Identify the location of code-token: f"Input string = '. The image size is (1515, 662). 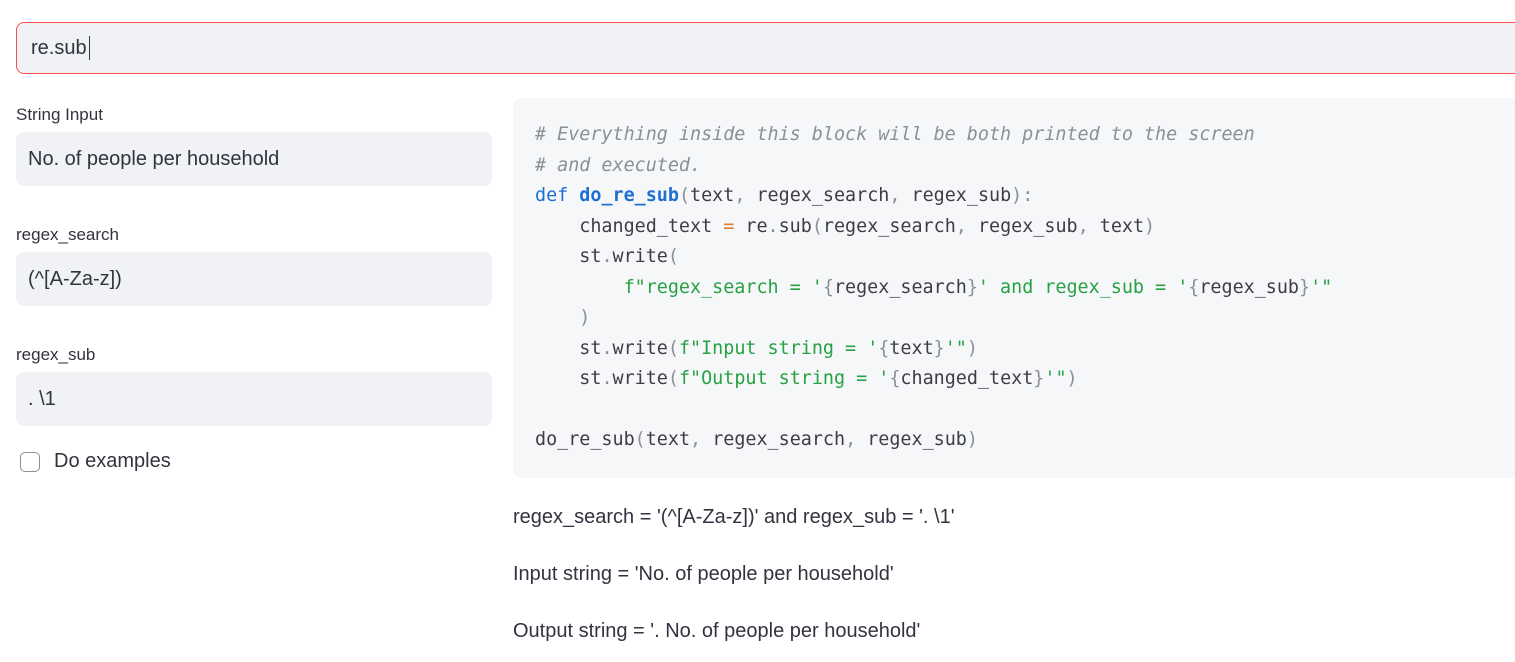
(778, 348).